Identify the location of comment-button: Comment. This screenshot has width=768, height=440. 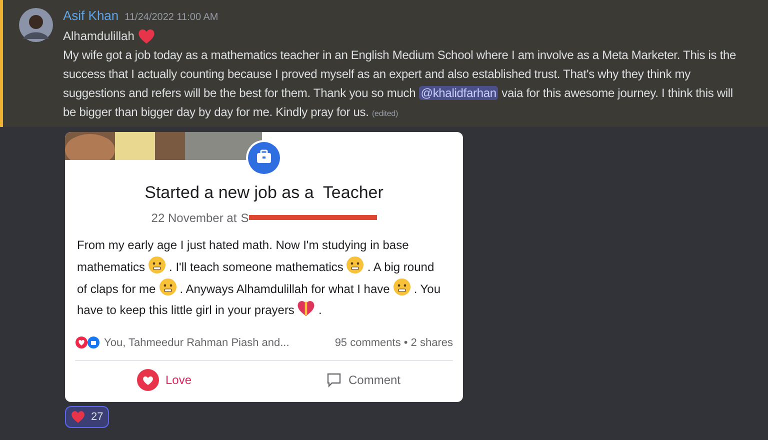
(363, 380).